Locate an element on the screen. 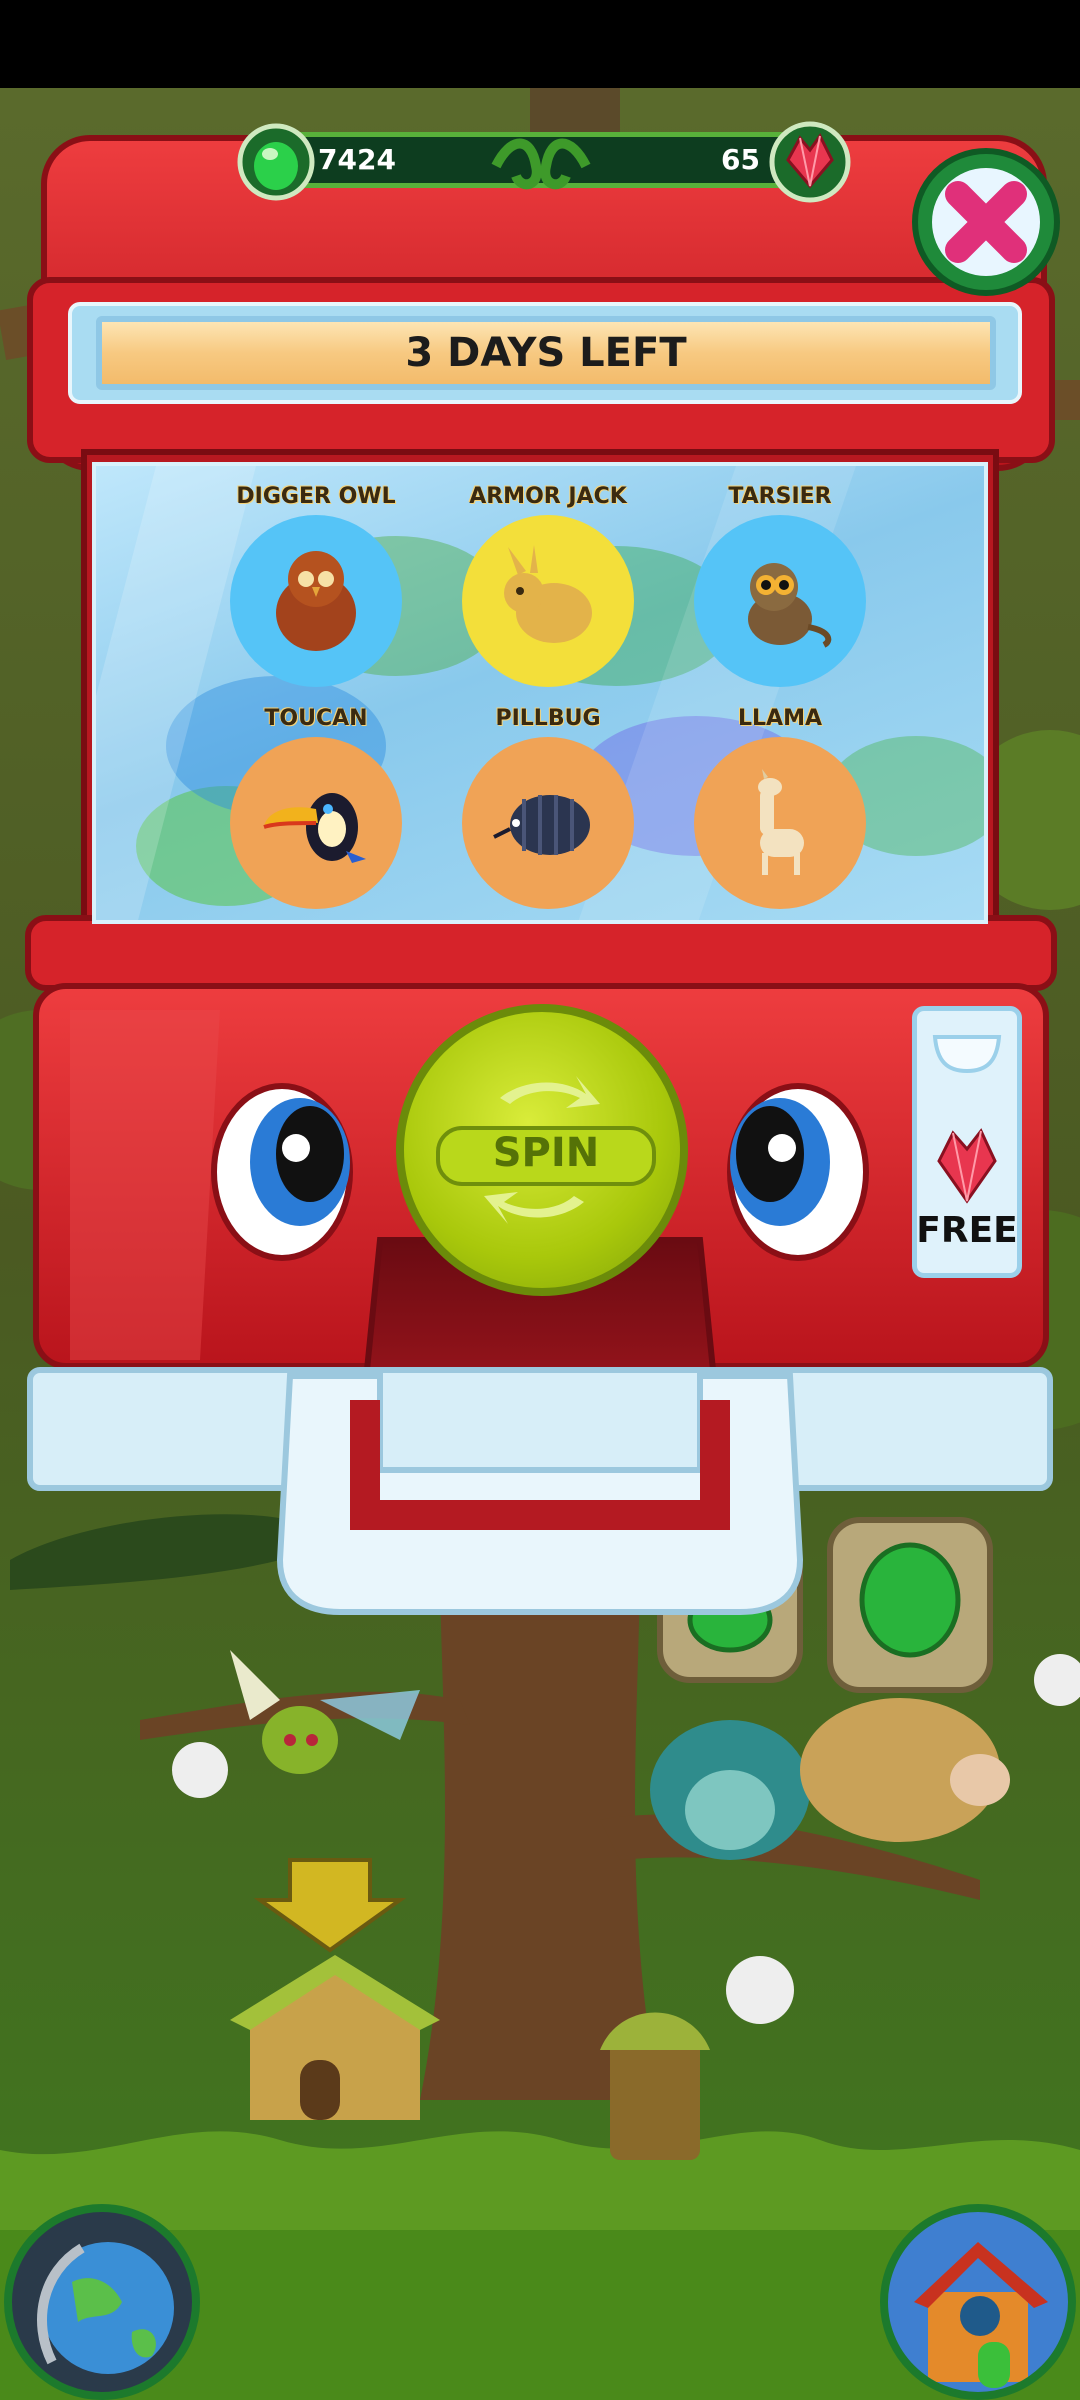 The width and height of the screenshot is (1080, 2400). digger-owl-icon is located at coordinates (316, 601).